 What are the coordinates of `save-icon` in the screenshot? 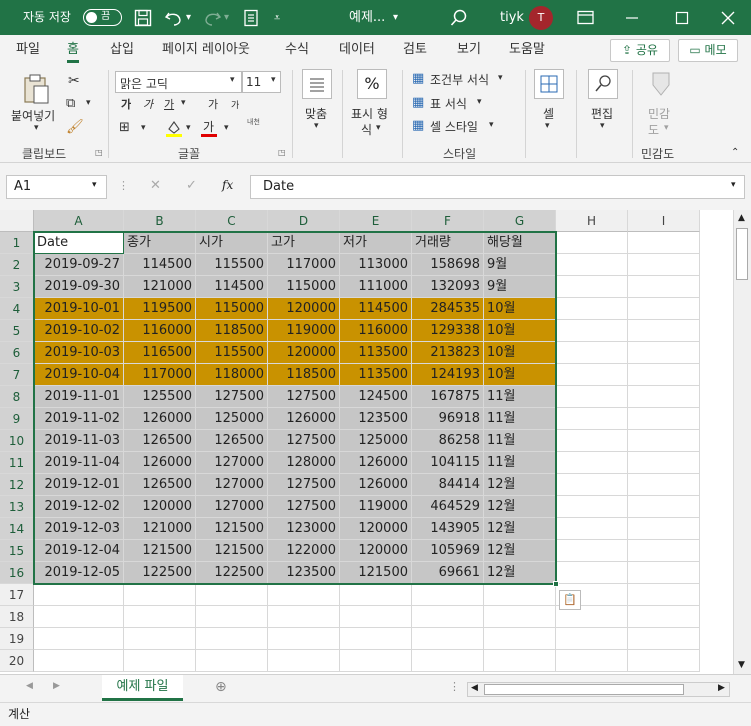 It's located at (143, 18).